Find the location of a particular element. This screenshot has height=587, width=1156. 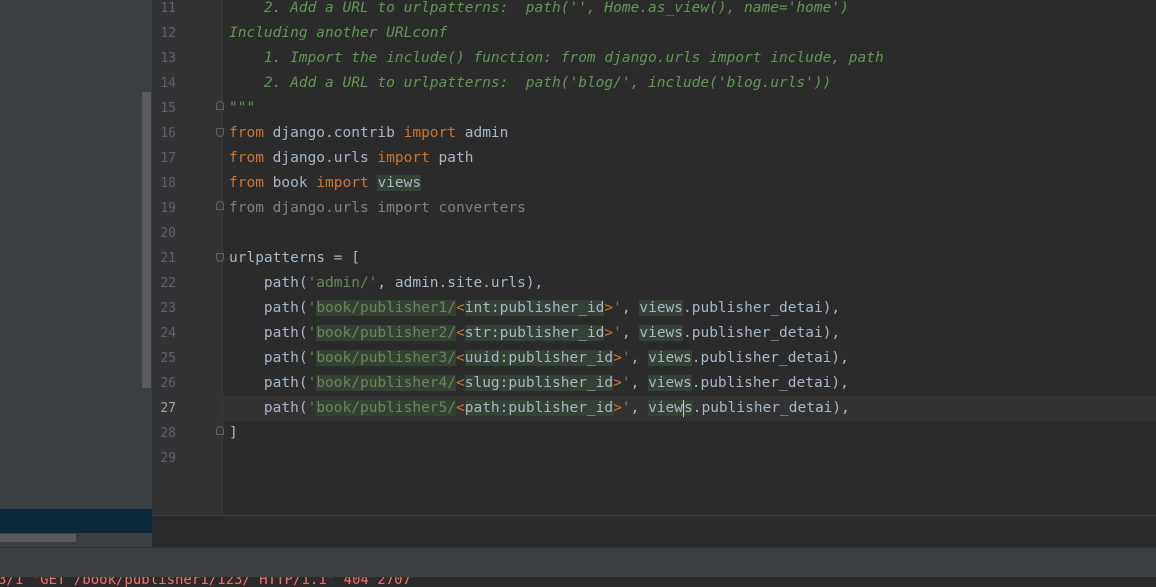

line-number: 11 is located at coordinates (168, 8).